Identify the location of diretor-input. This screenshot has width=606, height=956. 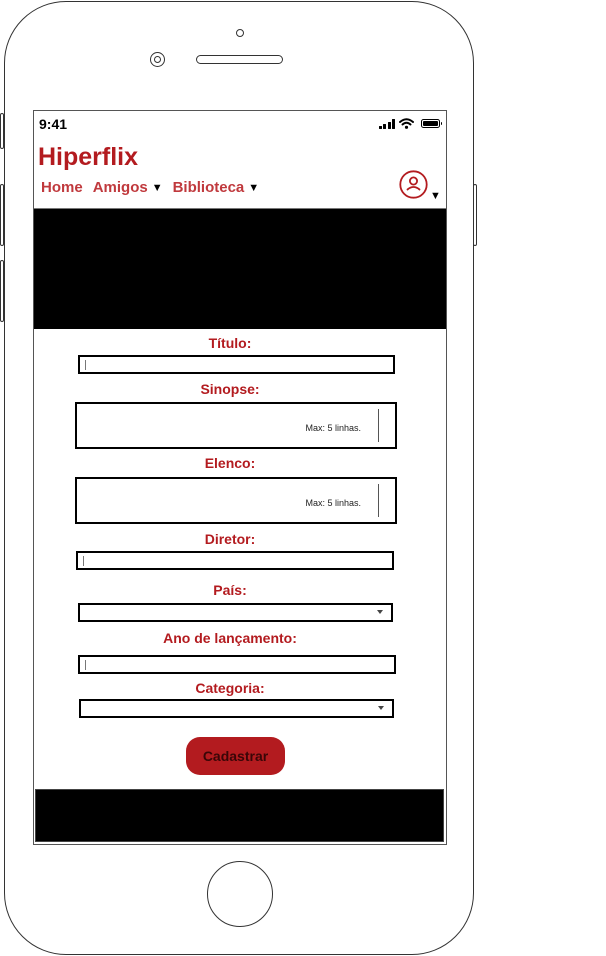
(235, 560).